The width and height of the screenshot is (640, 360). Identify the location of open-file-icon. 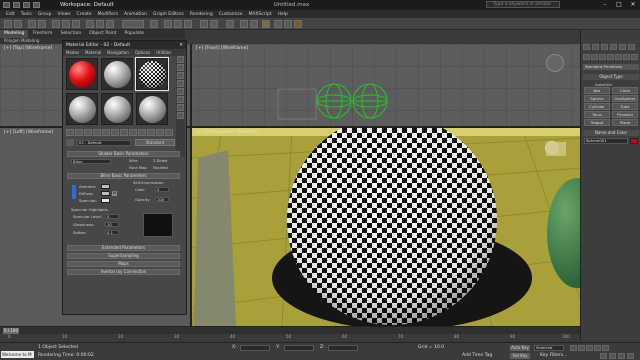
(26, 5).